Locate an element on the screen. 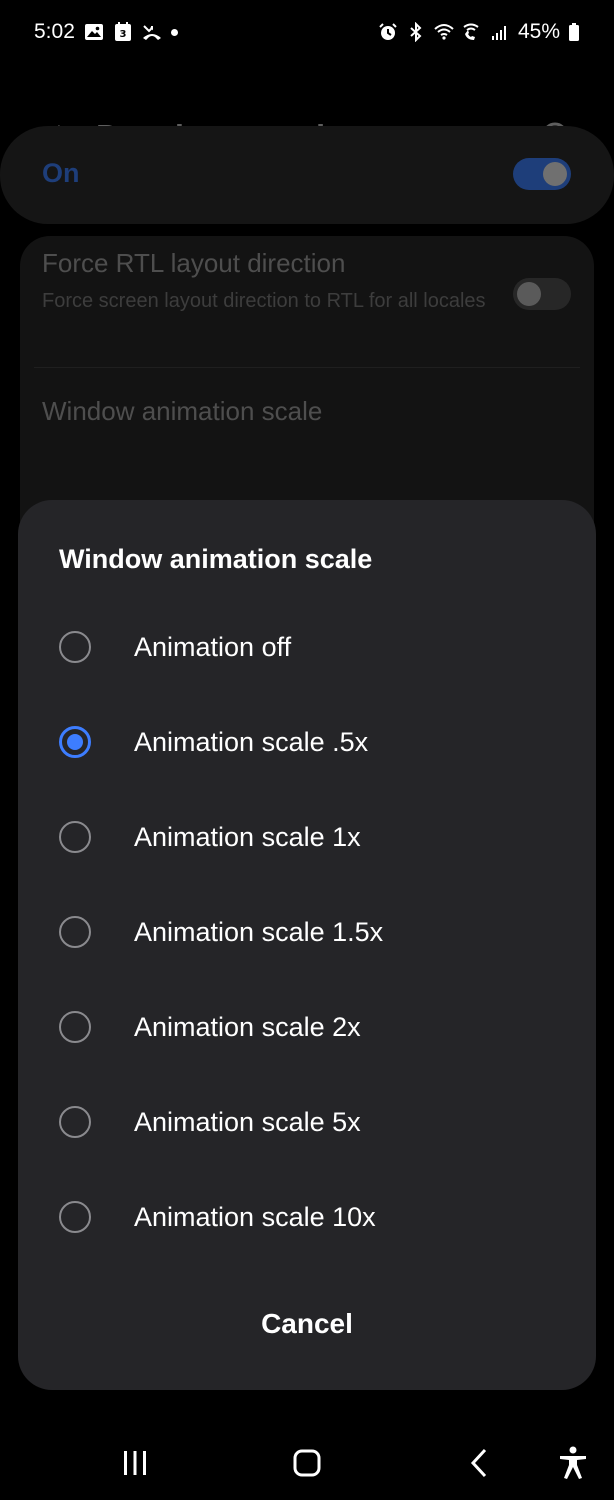  option-animation-scale-1-5x: Animation scale 1.5x is located at coordinates (307, 932).